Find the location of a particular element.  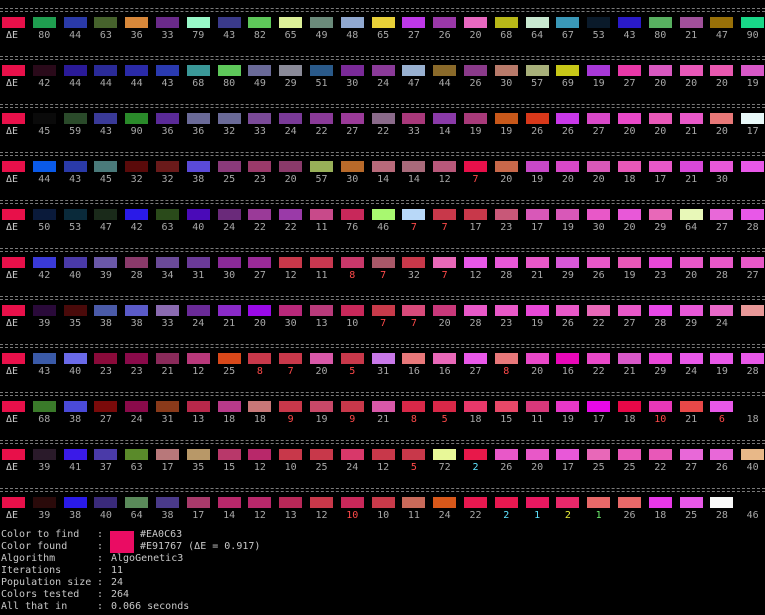

delta-value: 10 is located at coordinates (352, 515).